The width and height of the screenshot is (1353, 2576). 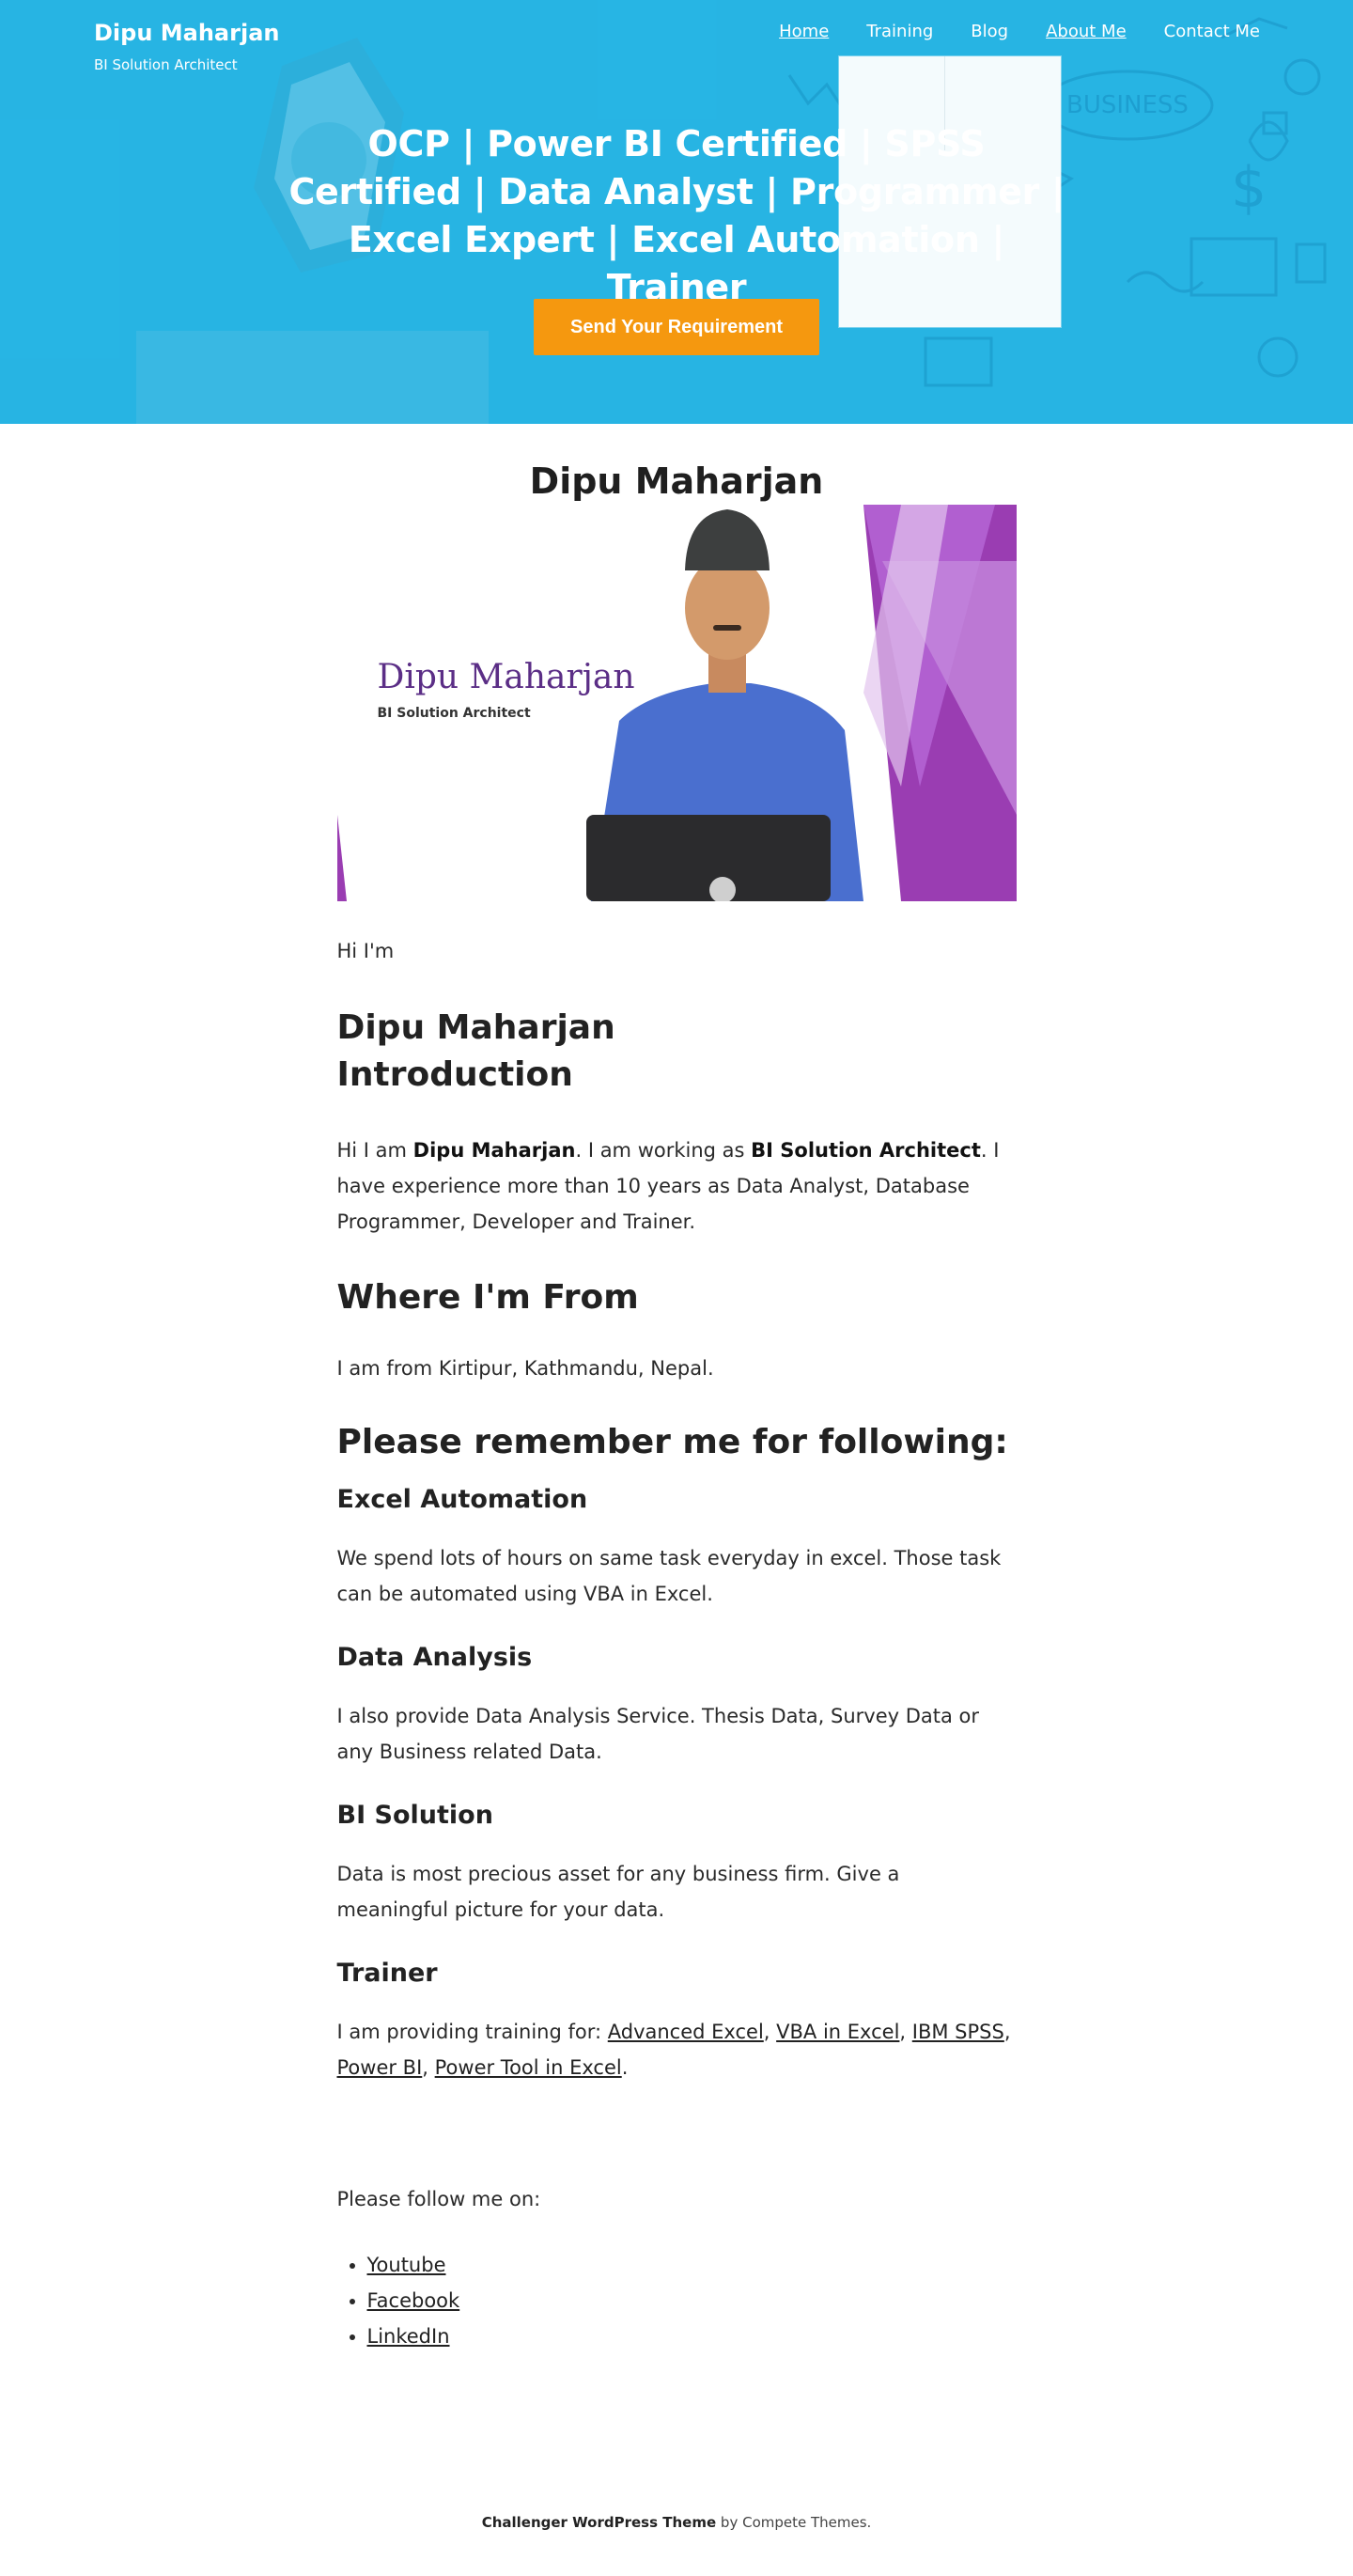 I want to click on intro-text-2: . I am working as, so click(x=663, y=1151).